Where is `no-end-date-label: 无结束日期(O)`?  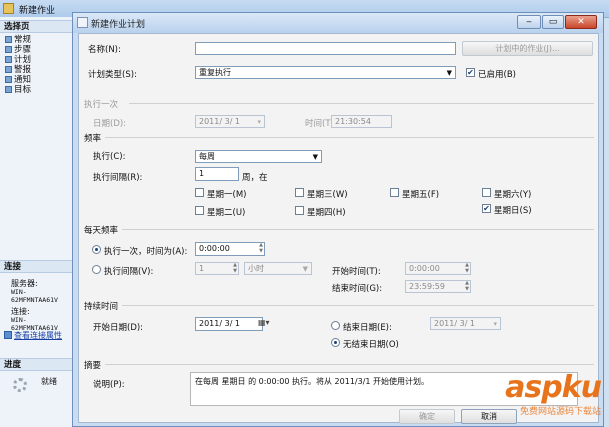
no-end-date-label: 无结束日期(O) is located at coordinates (371, 345).